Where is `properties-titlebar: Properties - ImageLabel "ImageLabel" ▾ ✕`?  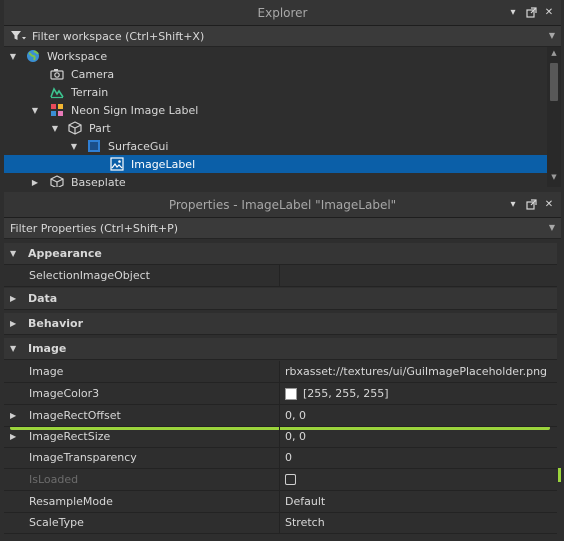
properties-titlebar: Properties - ImageLabel "ImageLabel" ▾ ✕ is located at coordinates (282, 205).